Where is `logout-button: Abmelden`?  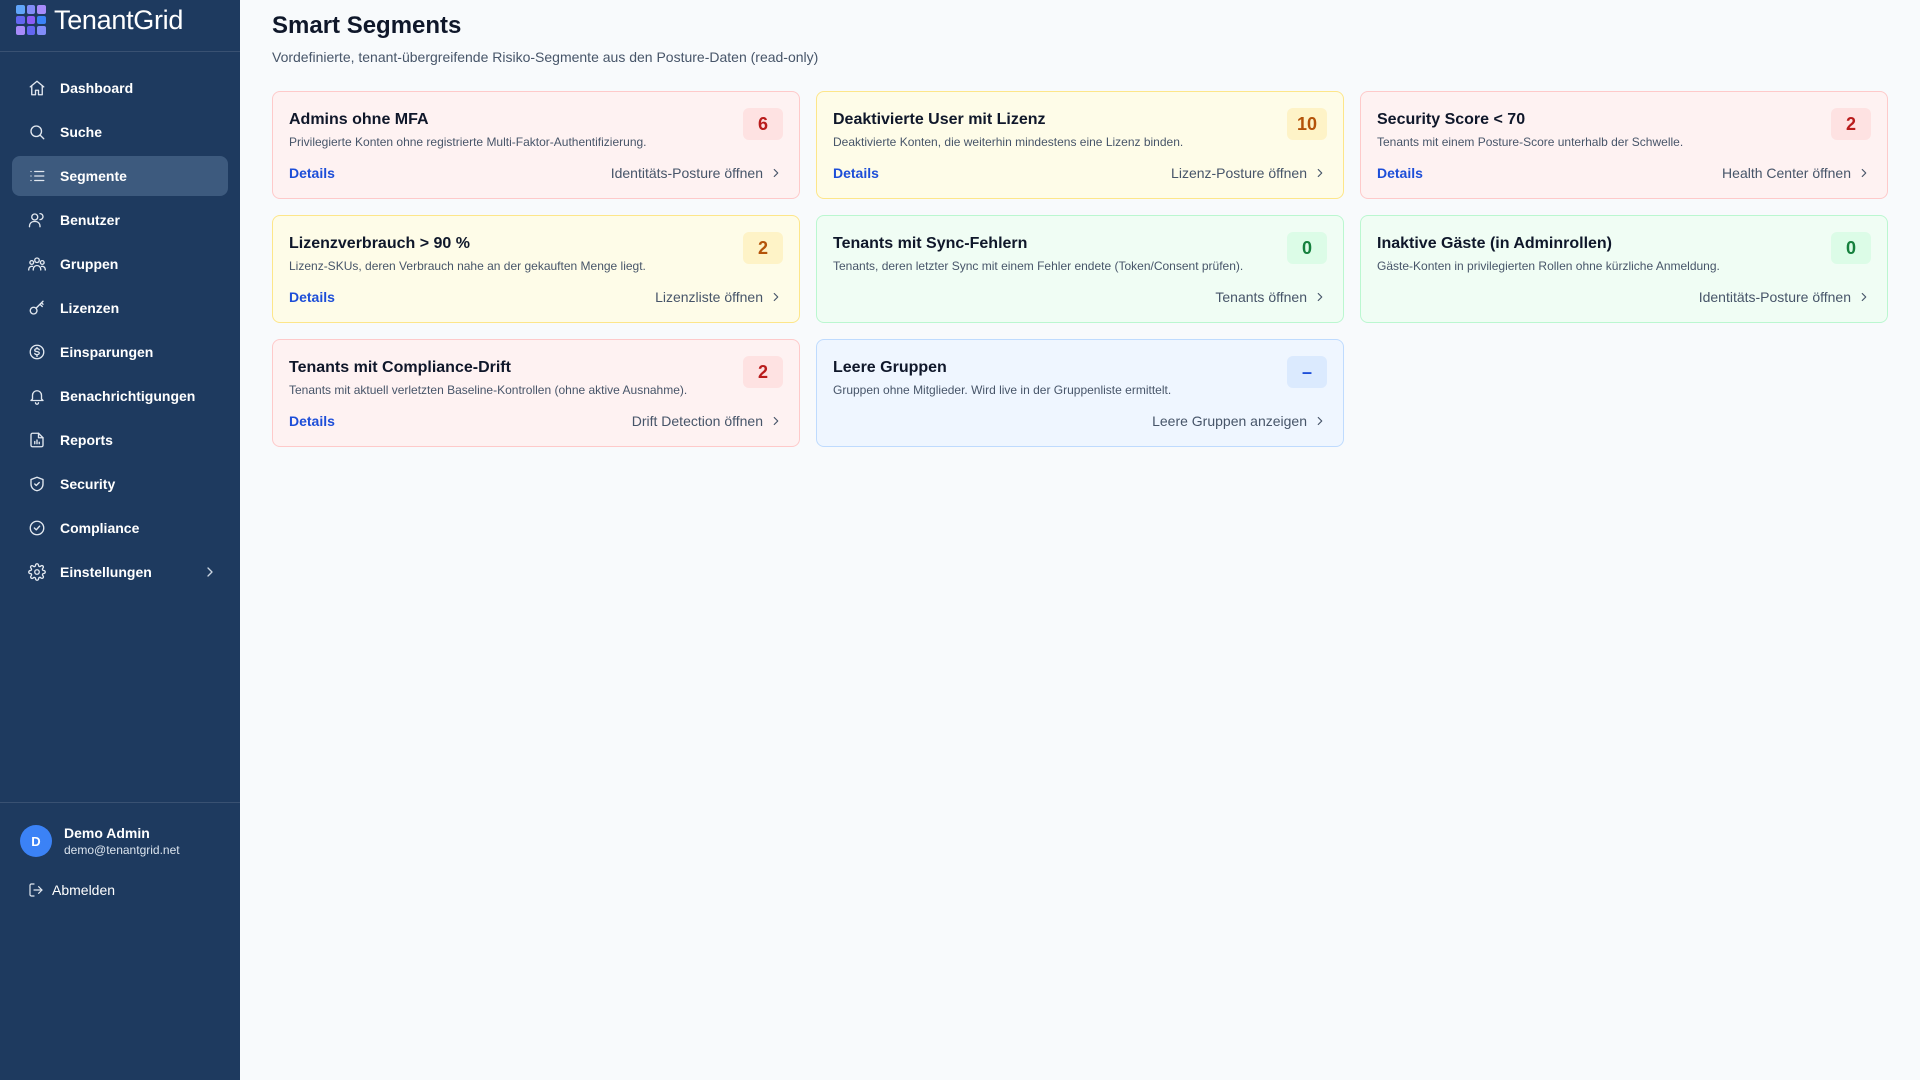
logout-button: Abmelden is located at coordinates (71, 890).